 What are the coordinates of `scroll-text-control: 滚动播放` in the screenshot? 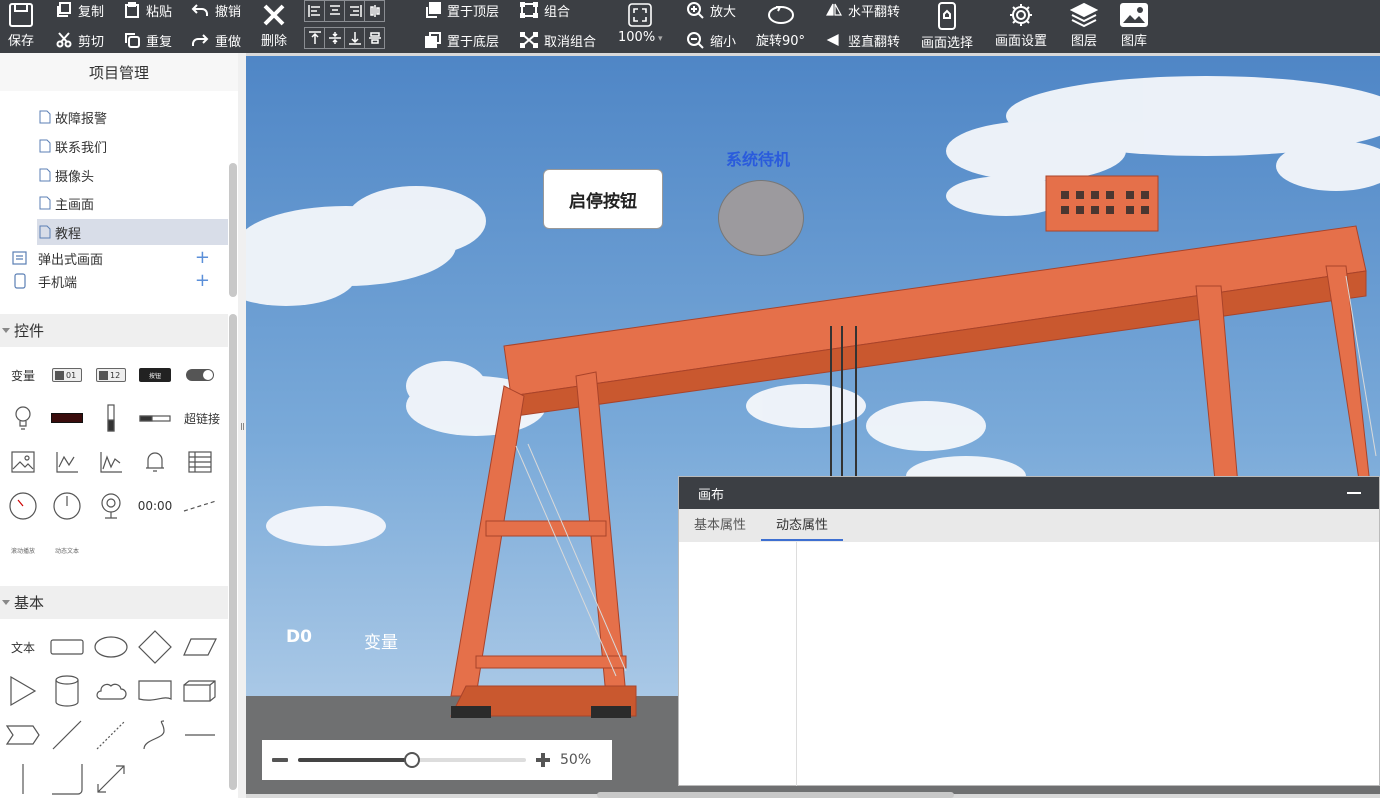 It's located at (23, 550).